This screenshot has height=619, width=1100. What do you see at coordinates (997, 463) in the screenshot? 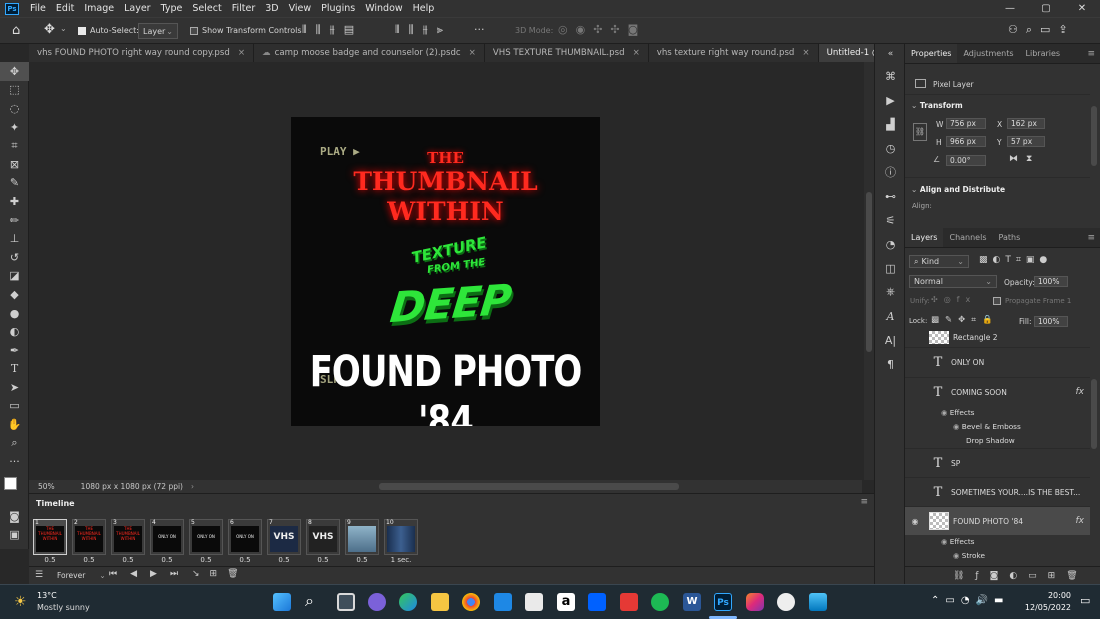
I see `layer-sp: T SP` at bounding box center [997, 463].